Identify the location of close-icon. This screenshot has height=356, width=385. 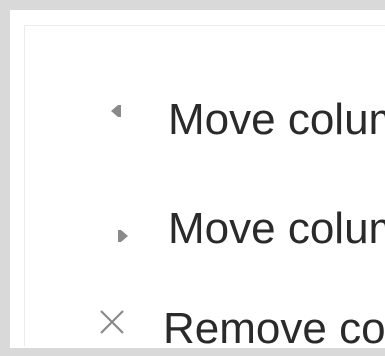
(112, 316).